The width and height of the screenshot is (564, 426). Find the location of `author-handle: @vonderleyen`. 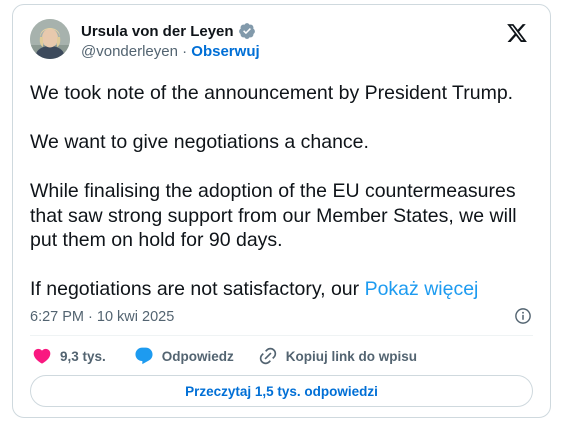

author-handle: @vonderleyen is located at coordinates (129, 51).